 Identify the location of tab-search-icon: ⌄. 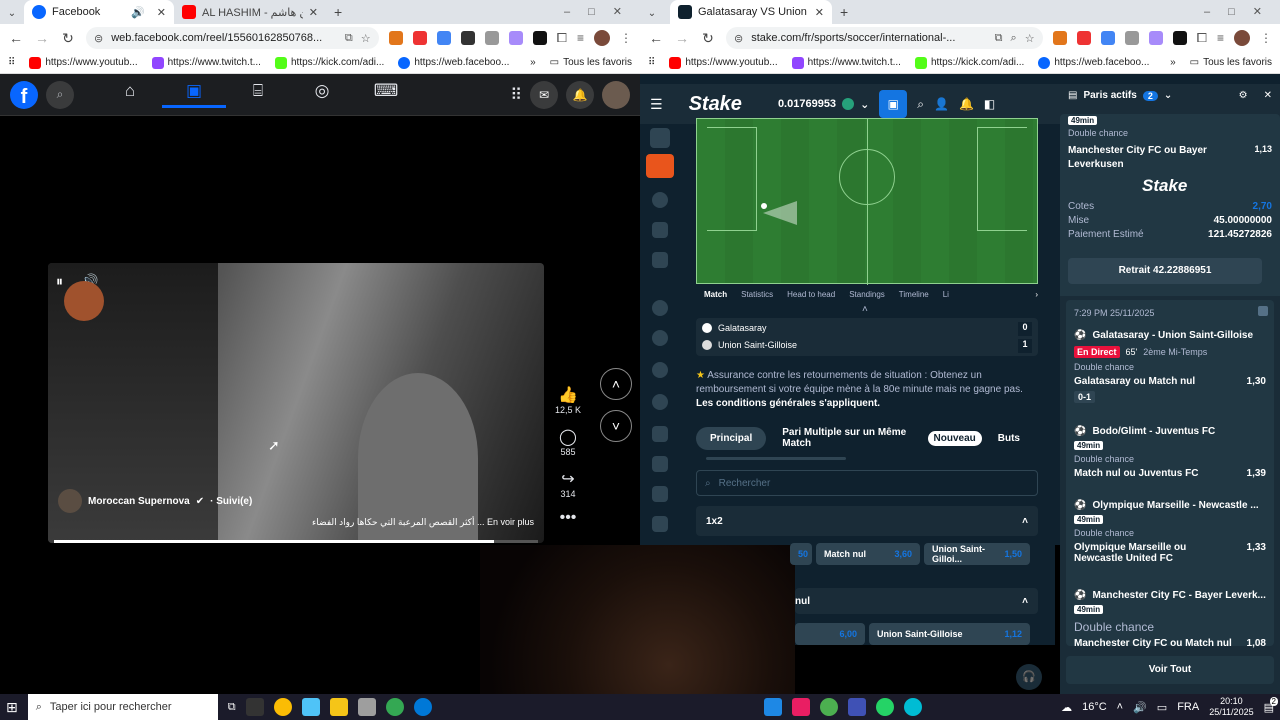
(12, 13).